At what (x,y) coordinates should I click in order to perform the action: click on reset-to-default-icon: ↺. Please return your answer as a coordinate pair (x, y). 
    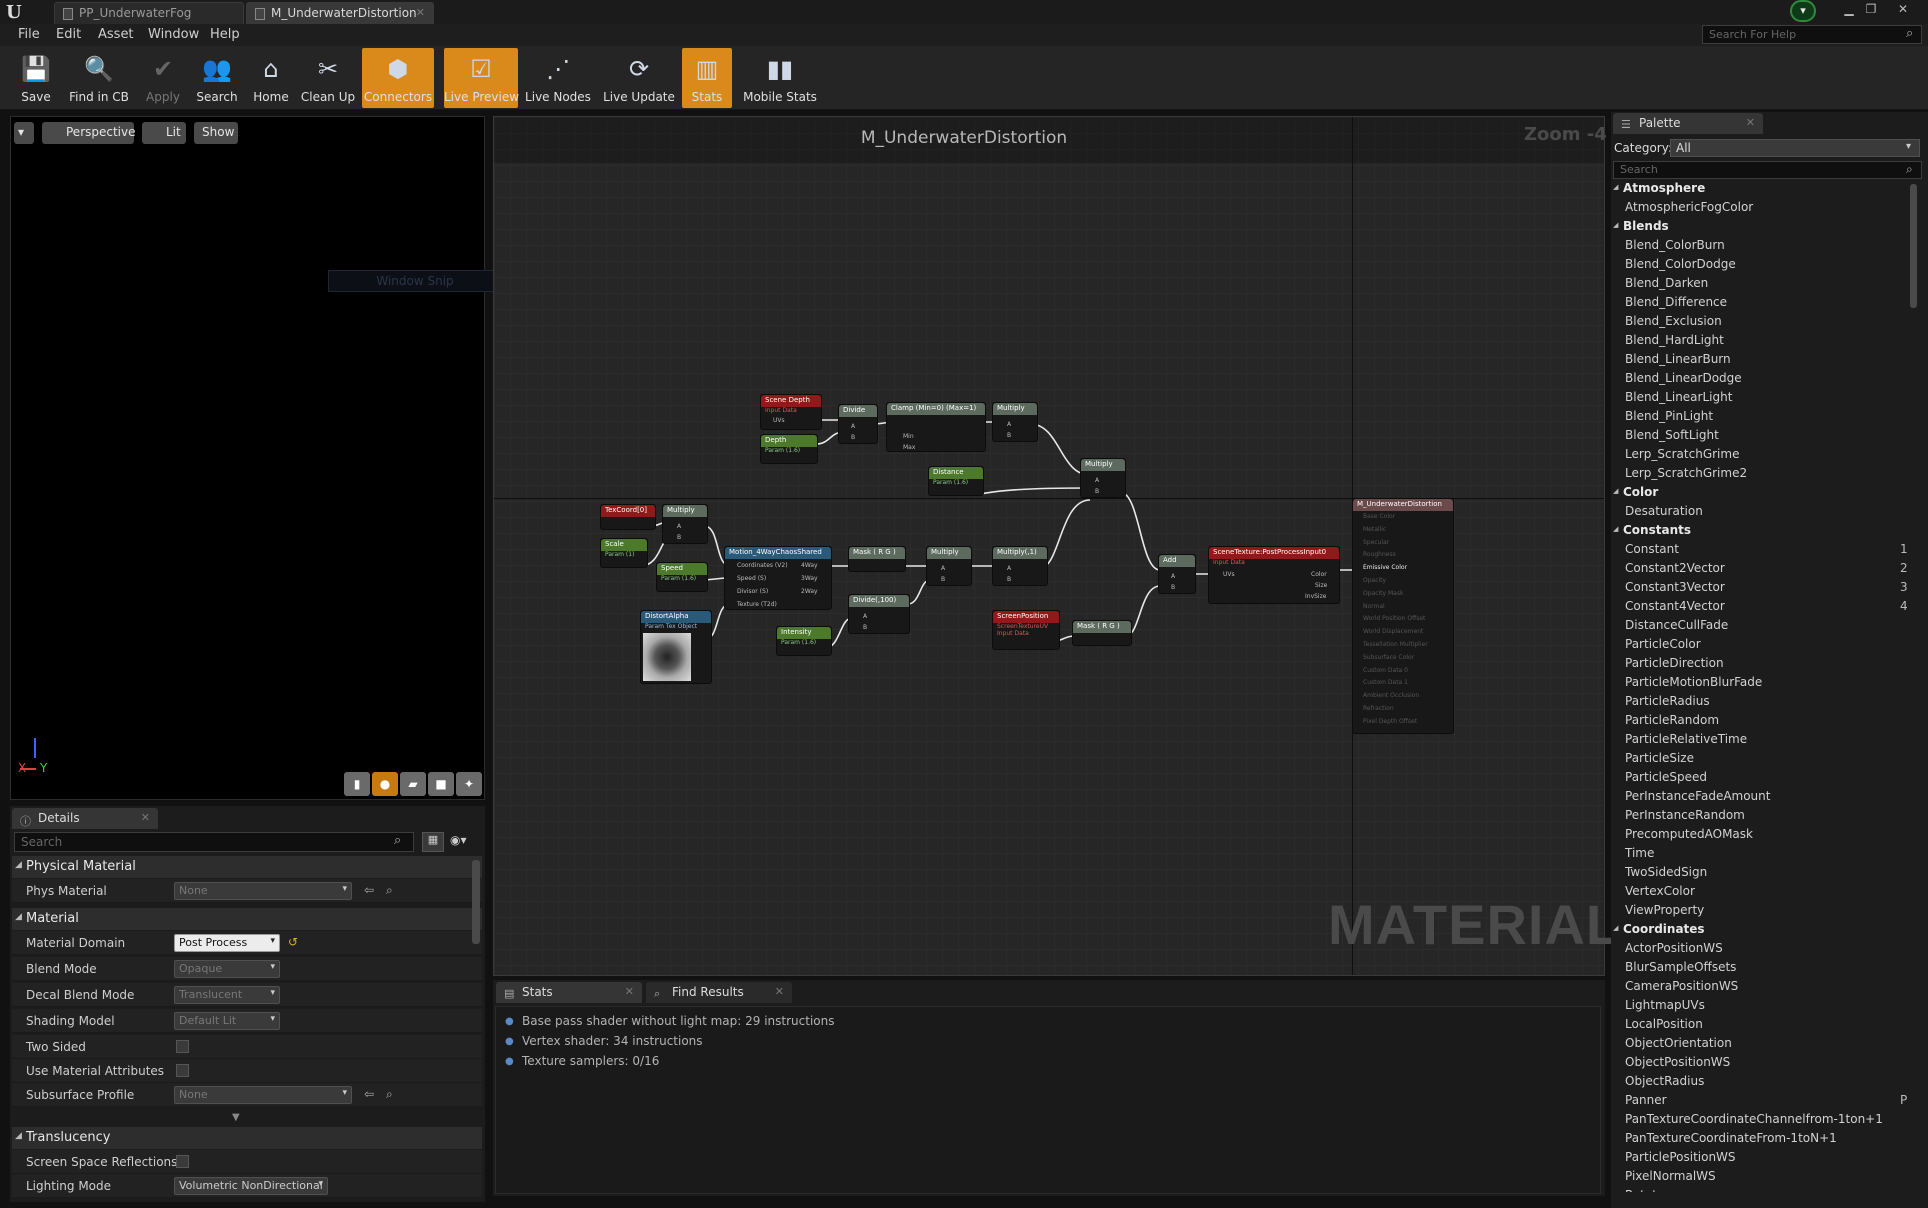
    Looking at the image, I should click on (293, 942).